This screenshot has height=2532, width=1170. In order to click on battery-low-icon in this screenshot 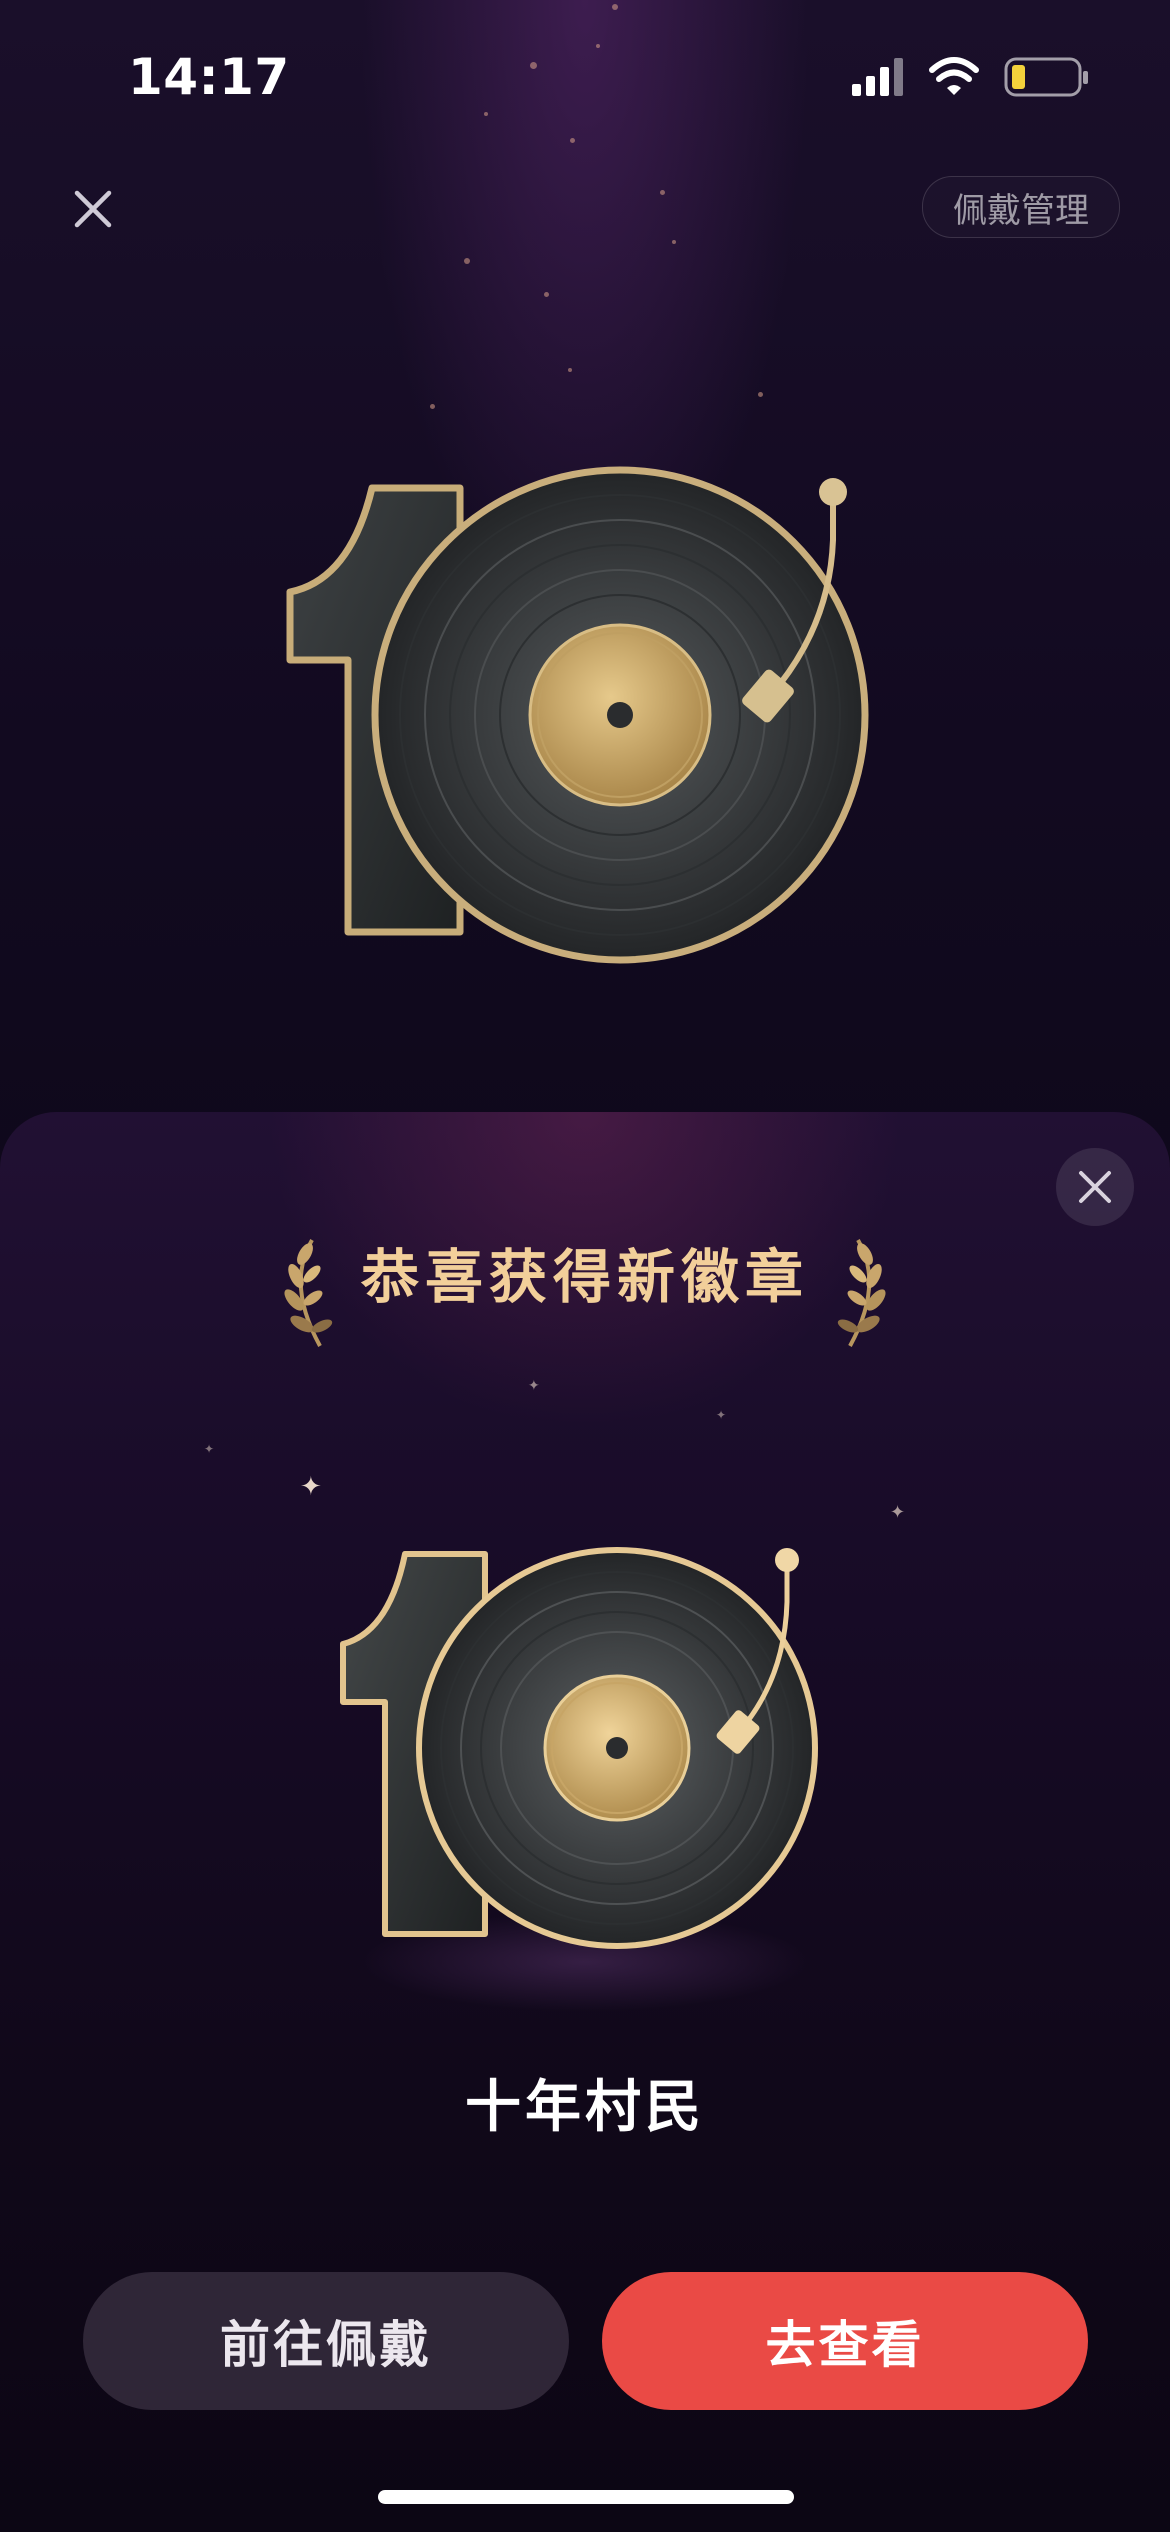, I will do `click(1046, 77)`.